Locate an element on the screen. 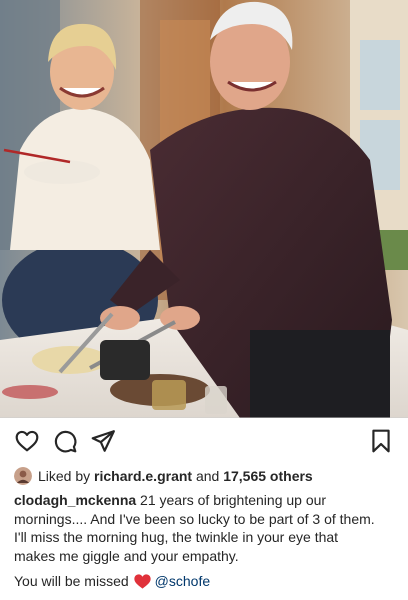  likes-prefix: Liked by is located at coordinates (64, 476).